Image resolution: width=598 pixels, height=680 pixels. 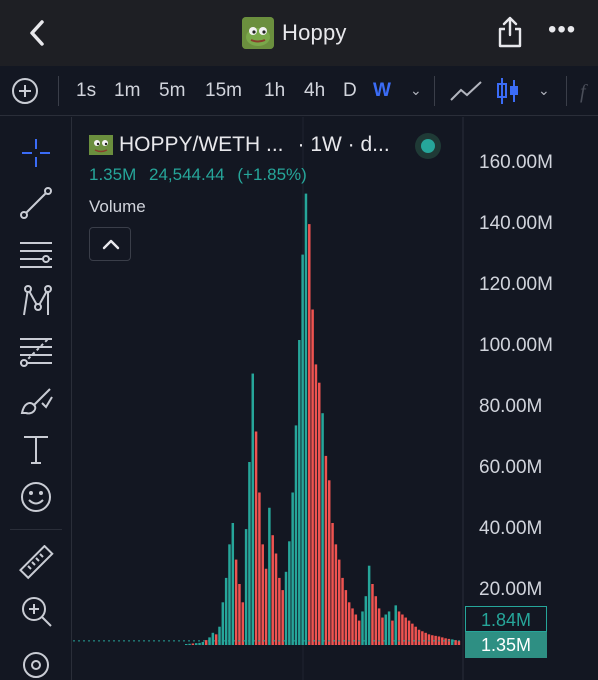 I want to click on indicator-icon: f, so click(x=588, y=91).